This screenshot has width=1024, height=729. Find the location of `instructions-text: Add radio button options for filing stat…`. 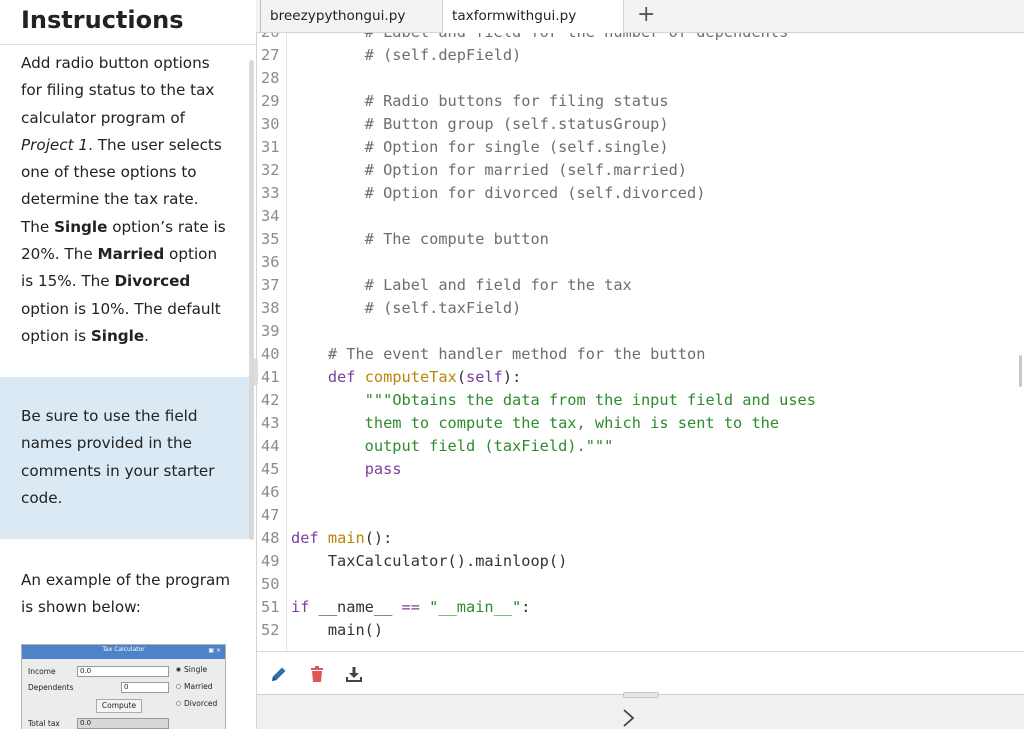

instructions-text: Add radio button options for filing stat… is located at coordinates (118, 90).